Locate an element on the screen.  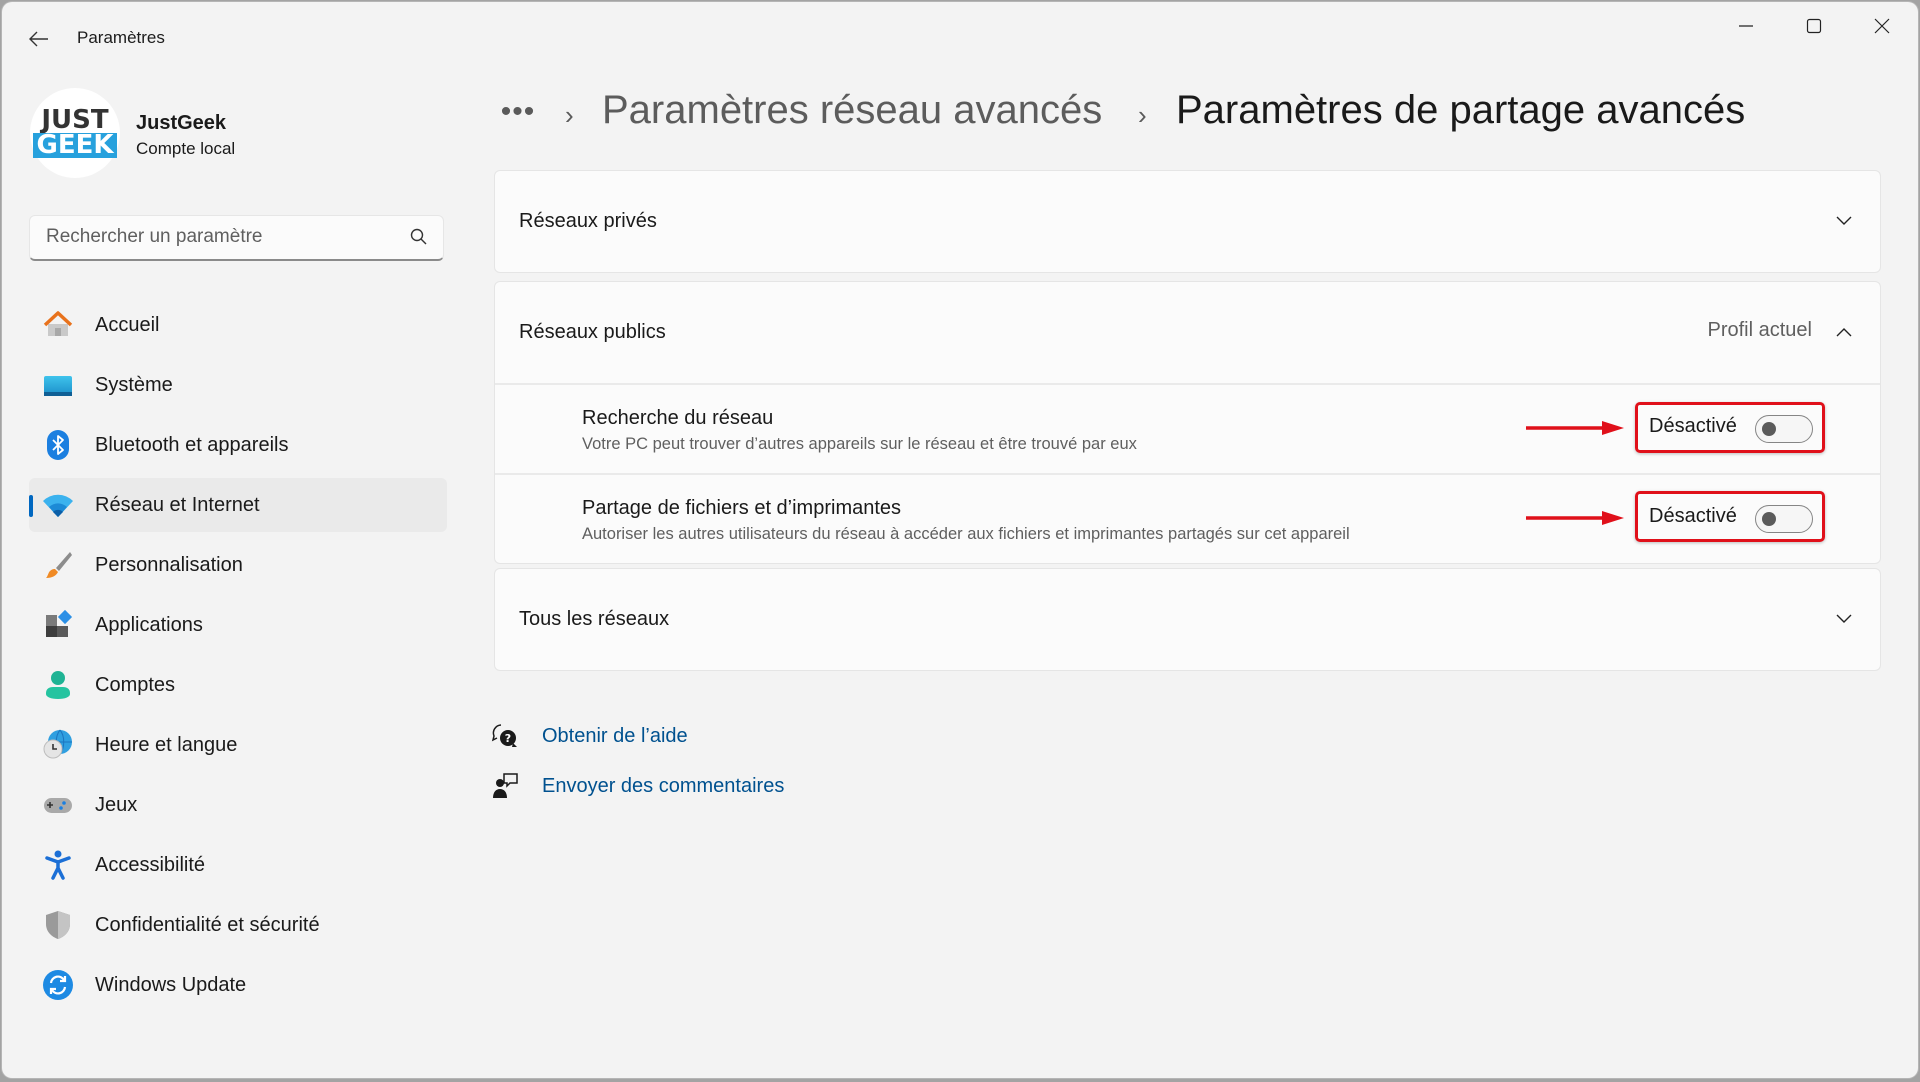
avatar: JUST GEEK is located at coordinates (75, 133).